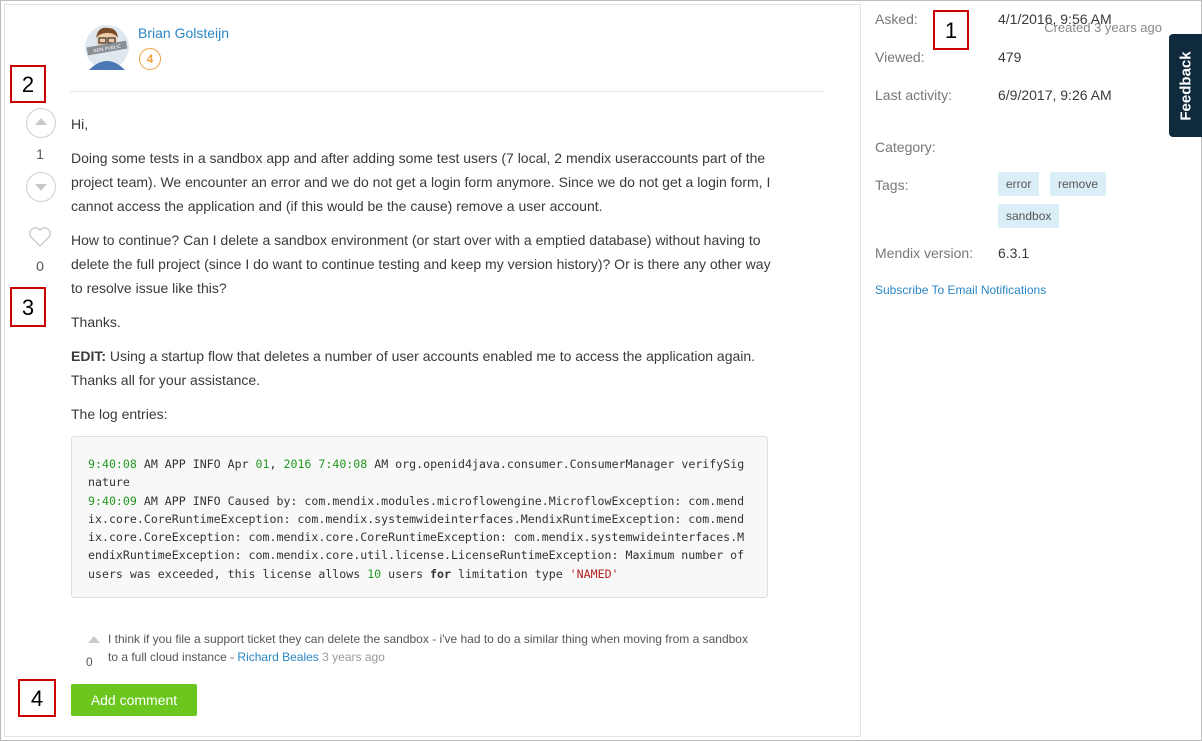 The image size is (1202, 741). I want to click on edit-label: EDIT:, so click(88, 356).